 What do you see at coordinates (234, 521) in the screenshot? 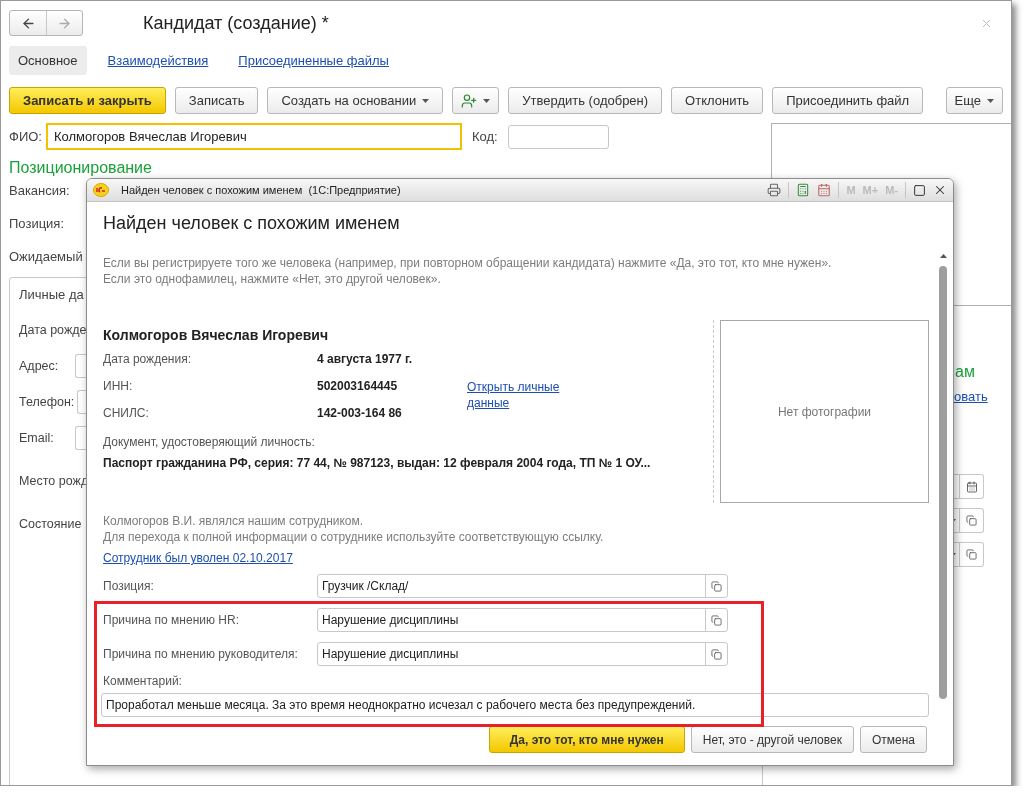
I see `note-text: Колмогоров В.И. являлся нашим сотрудником.` at bounding box center [234, 521].